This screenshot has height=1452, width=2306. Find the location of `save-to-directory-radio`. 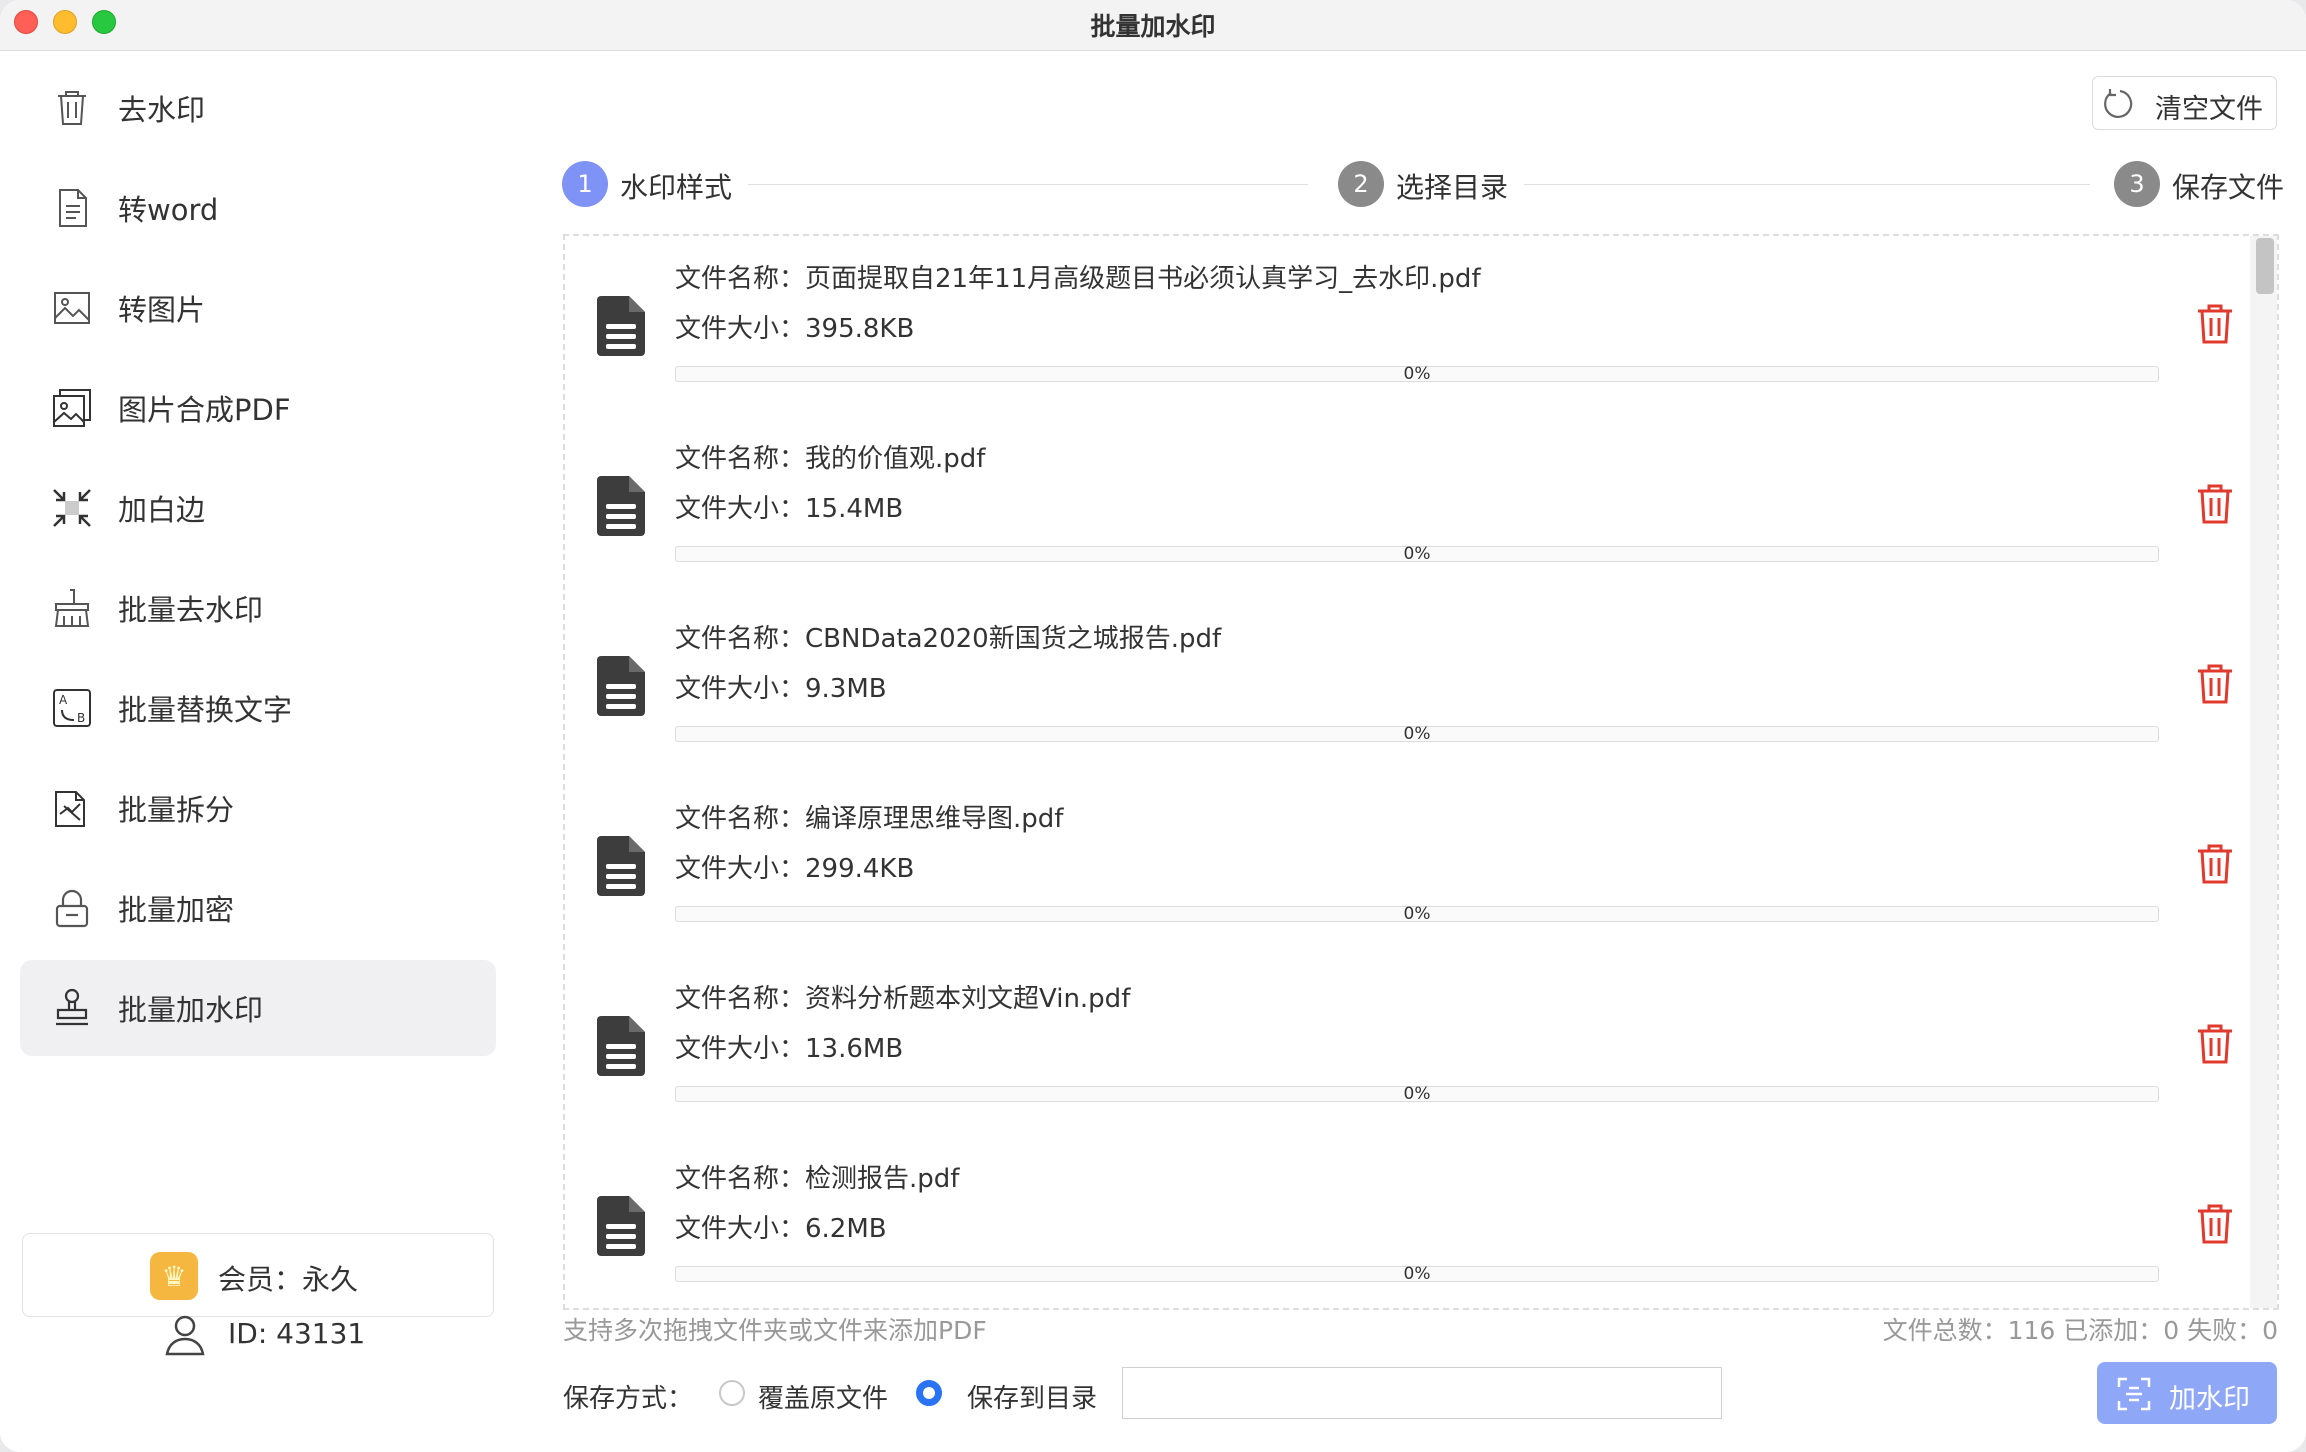

save-to-directory-radio is located at coordinates (929, 1393).